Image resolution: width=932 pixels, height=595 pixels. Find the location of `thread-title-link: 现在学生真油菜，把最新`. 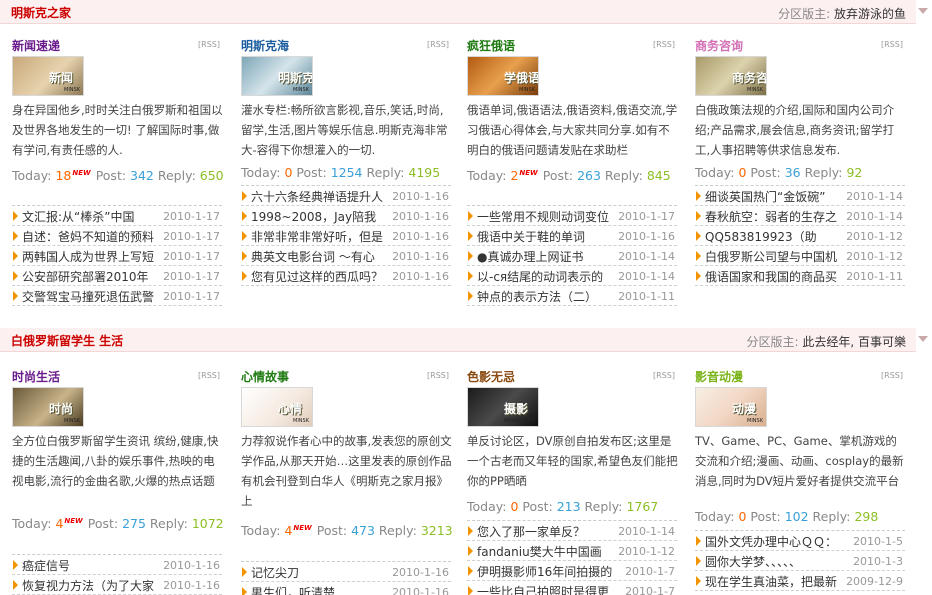

thread-title-link: 现在学生真油菜，把最新 is located at coordinates (775, 581).